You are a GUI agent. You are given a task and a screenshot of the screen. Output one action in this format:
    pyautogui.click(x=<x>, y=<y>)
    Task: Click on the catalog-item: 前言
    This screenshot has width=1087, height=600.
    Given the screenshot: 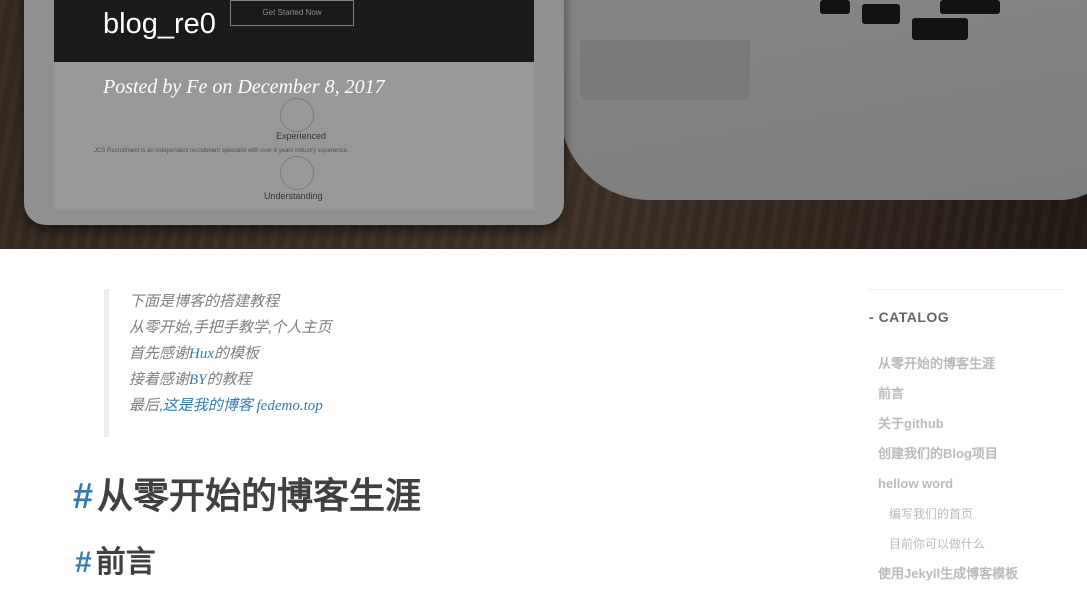 What is the action you would take?
    pyautogui.click(x=966, y=398)
    